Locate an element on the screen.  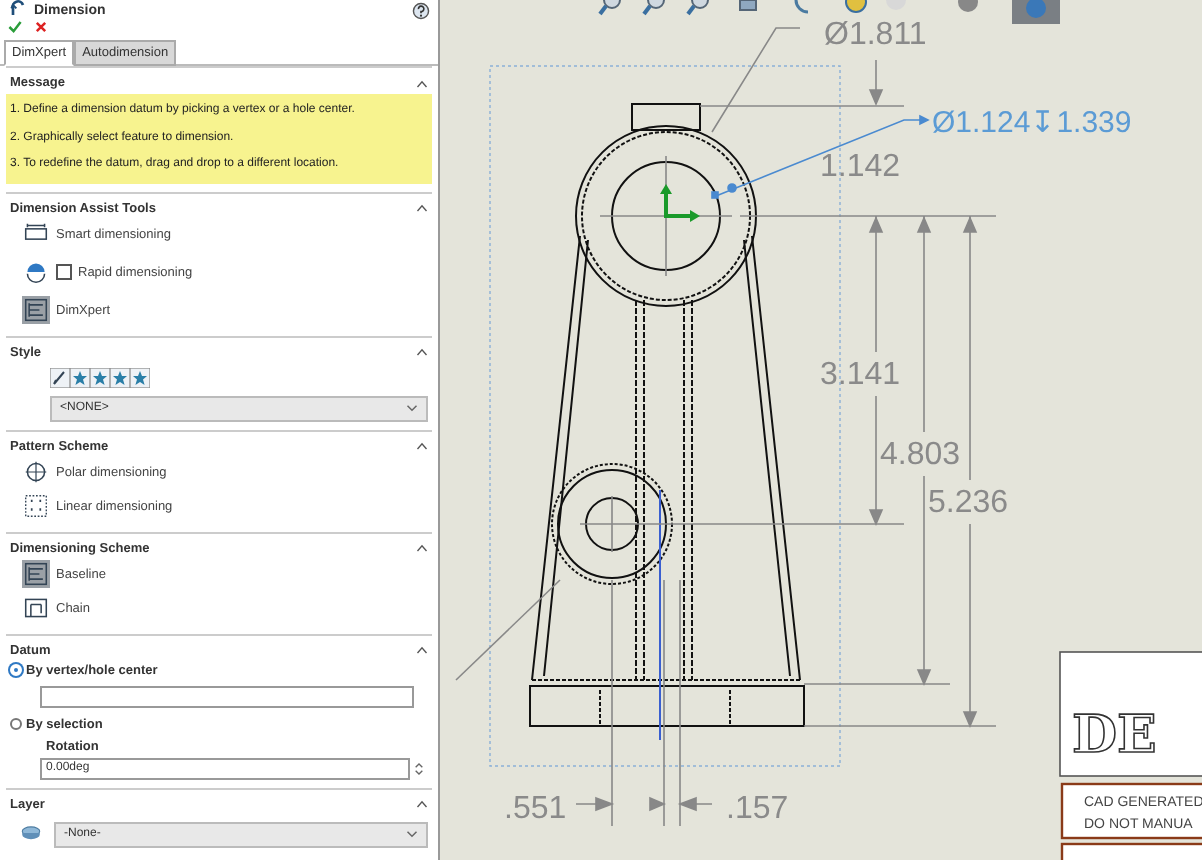
origin-axes-icon is located at coordinates (680, 203).